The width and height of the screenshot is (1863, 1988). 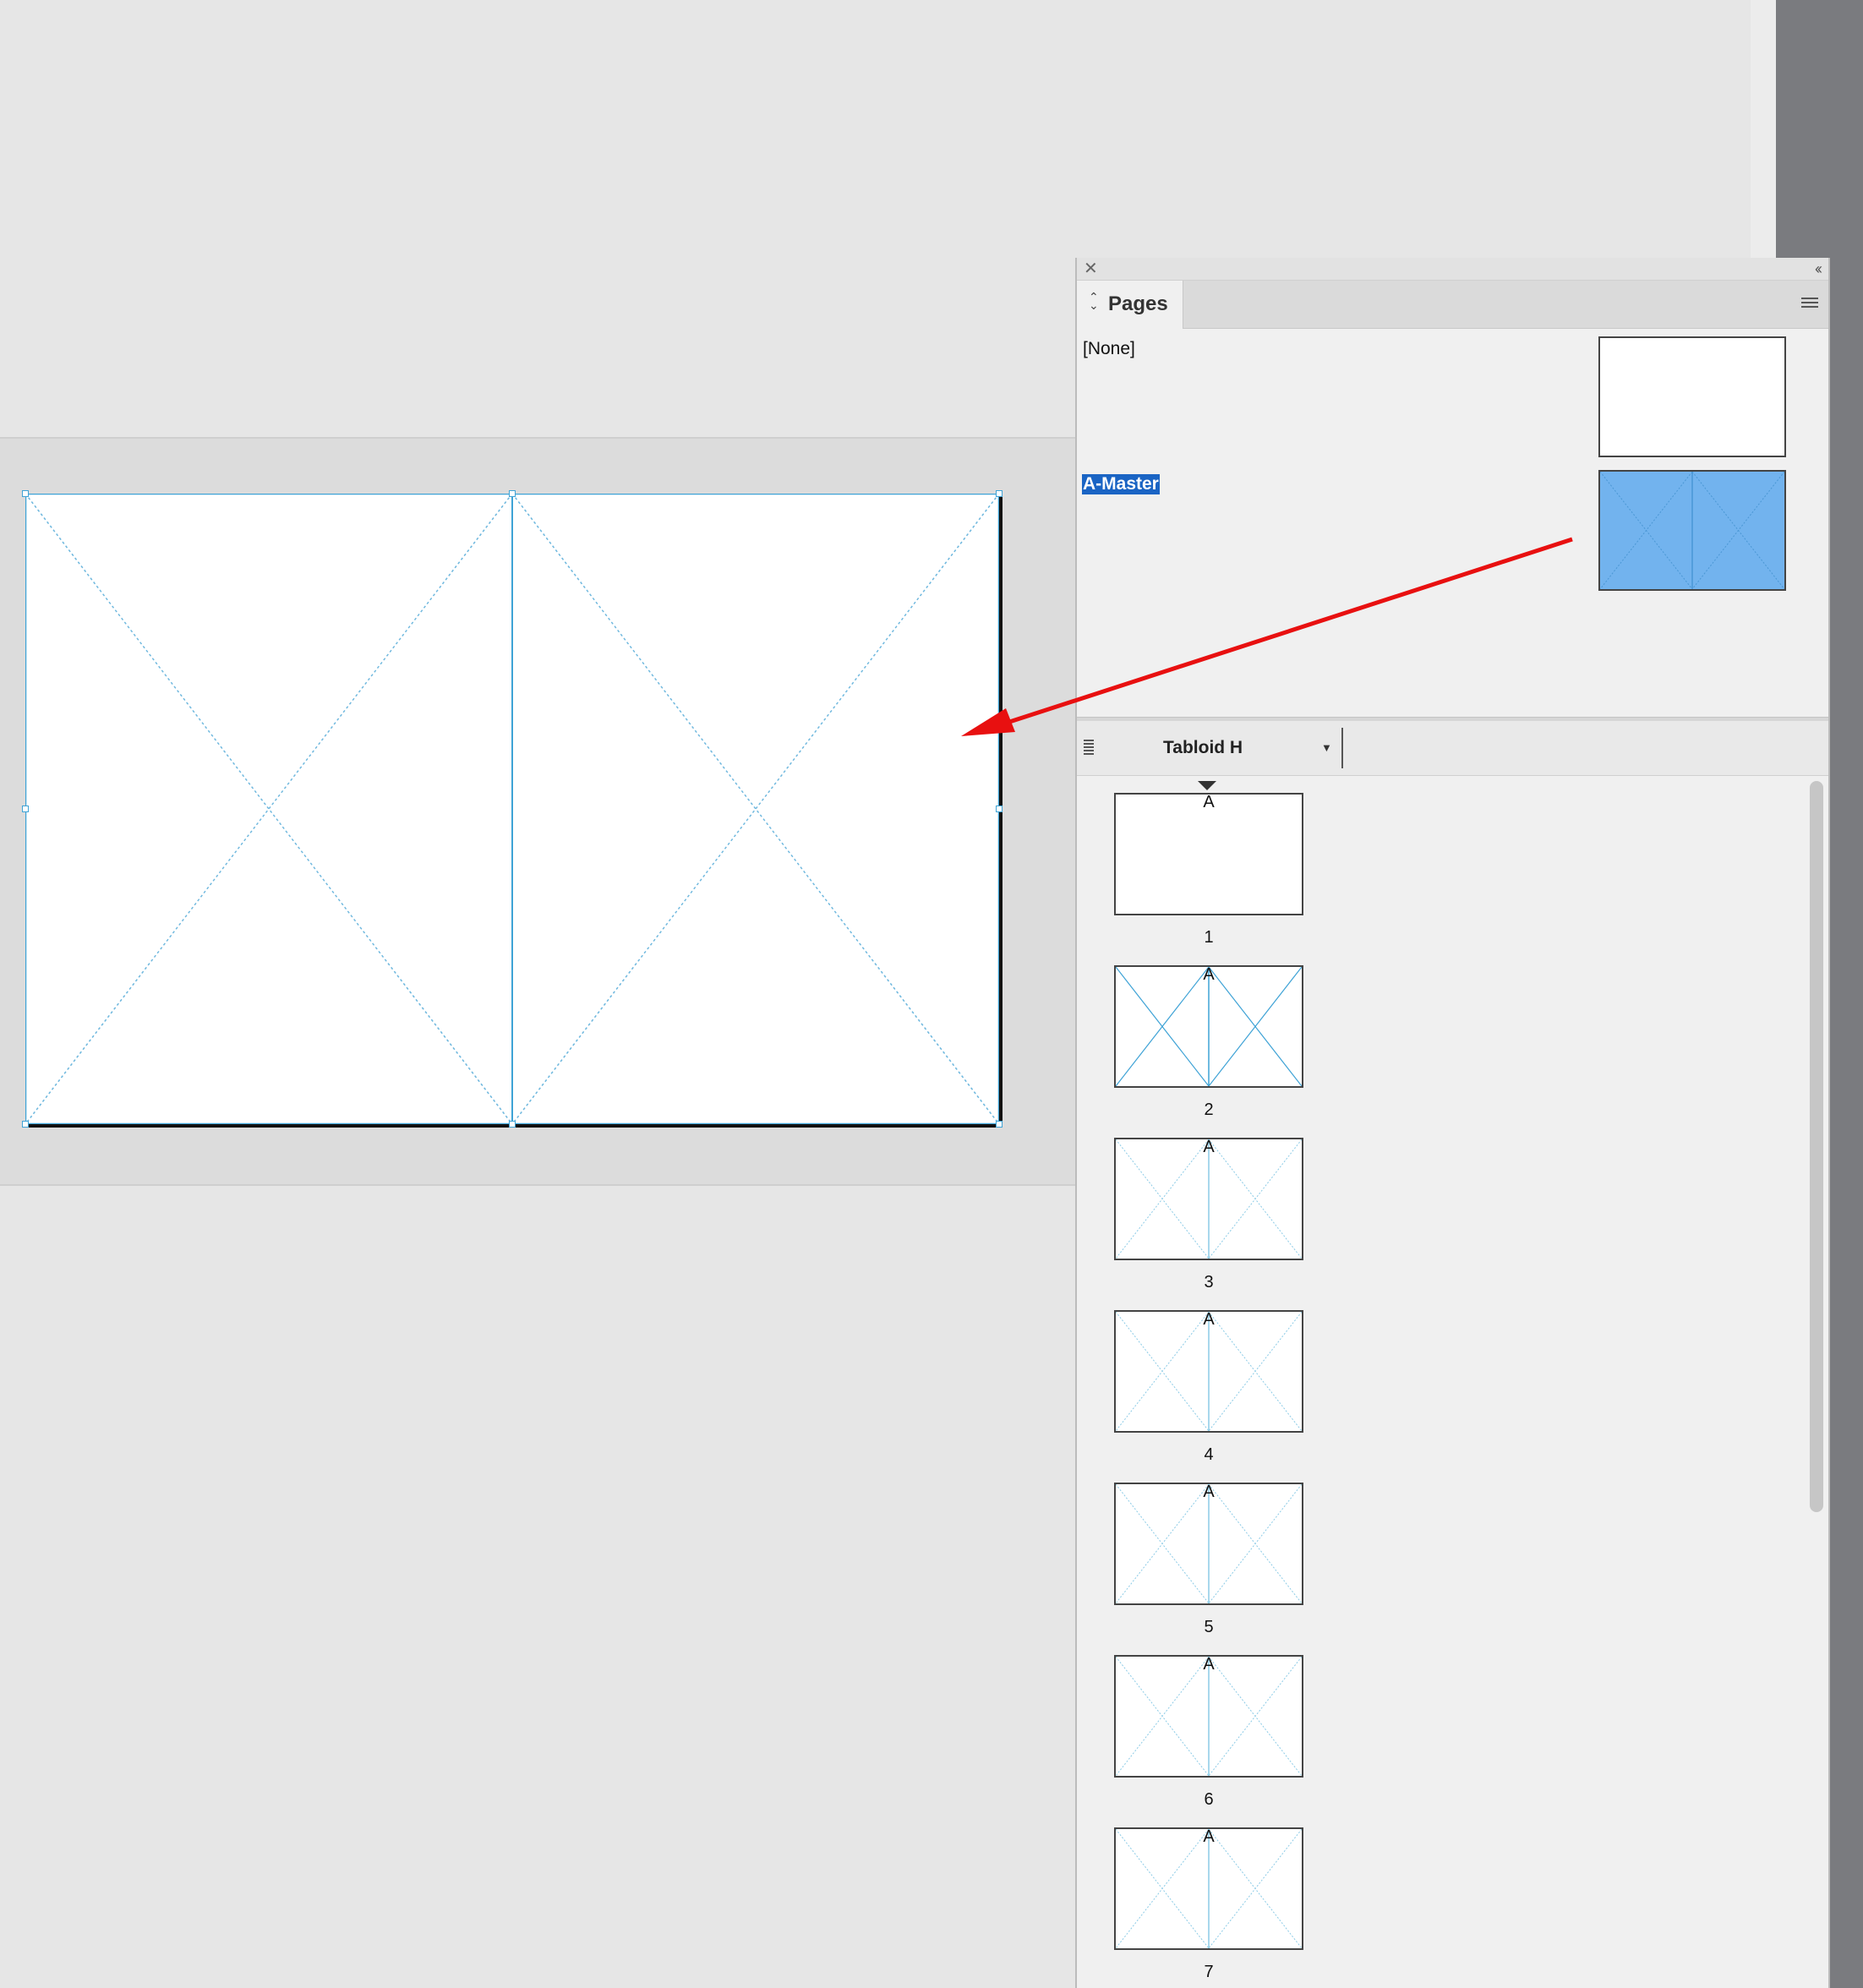 What do you see at coordinates (1209, 1972) in the screenshot?
I see `page-number: 7` at bounding box center [1209, 1972].